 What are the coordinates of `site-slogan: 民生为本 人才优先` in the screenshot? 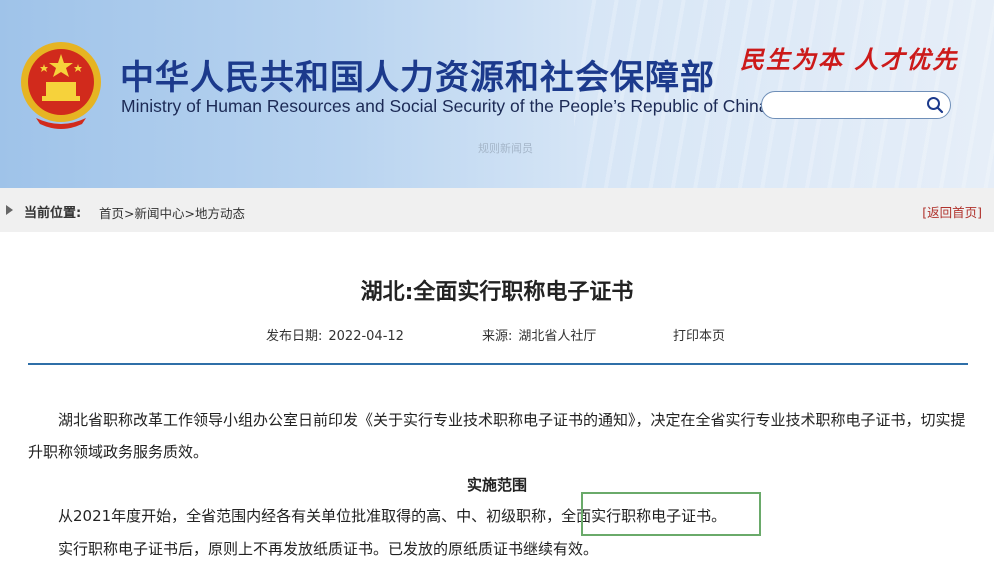 It's located at (849, 59).